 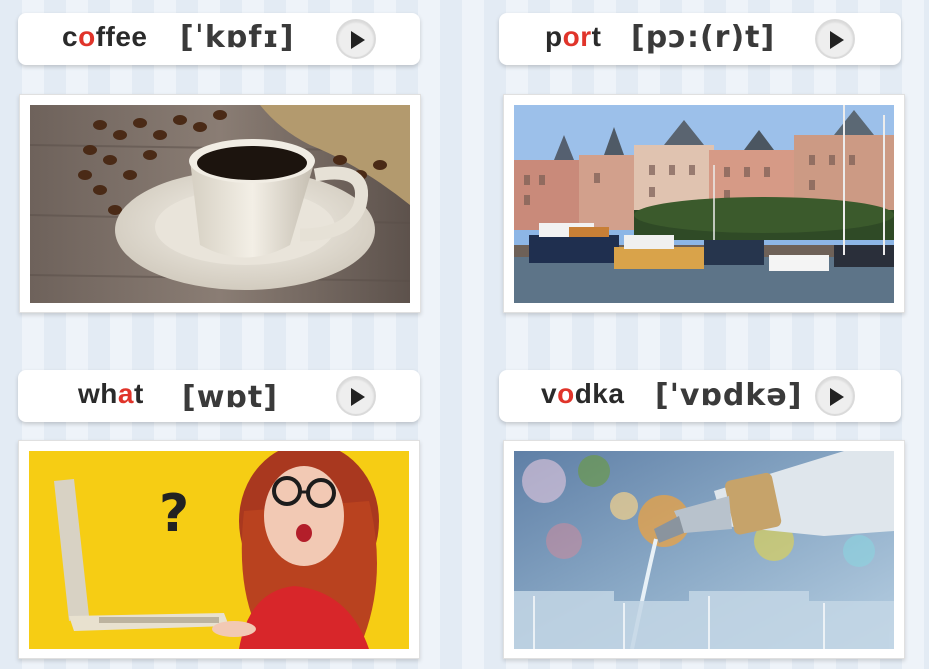 What do you see at coordinates (111, 393) in the screenshot?
I see `word-text: what` at bounding box center [111, 393].